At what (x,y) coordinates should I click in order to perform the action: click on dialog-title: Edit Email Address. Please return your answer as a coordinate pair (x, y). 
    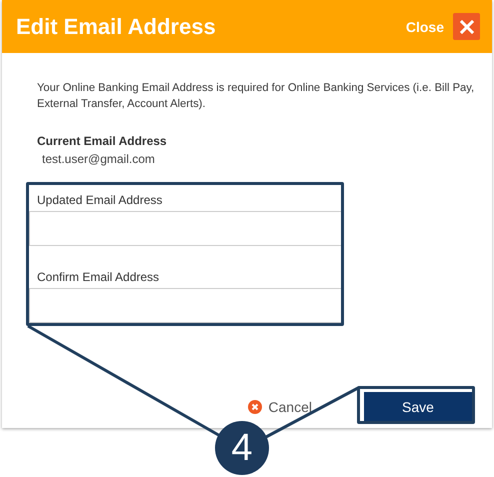
    Looking at the image, I should click on (116, 27).